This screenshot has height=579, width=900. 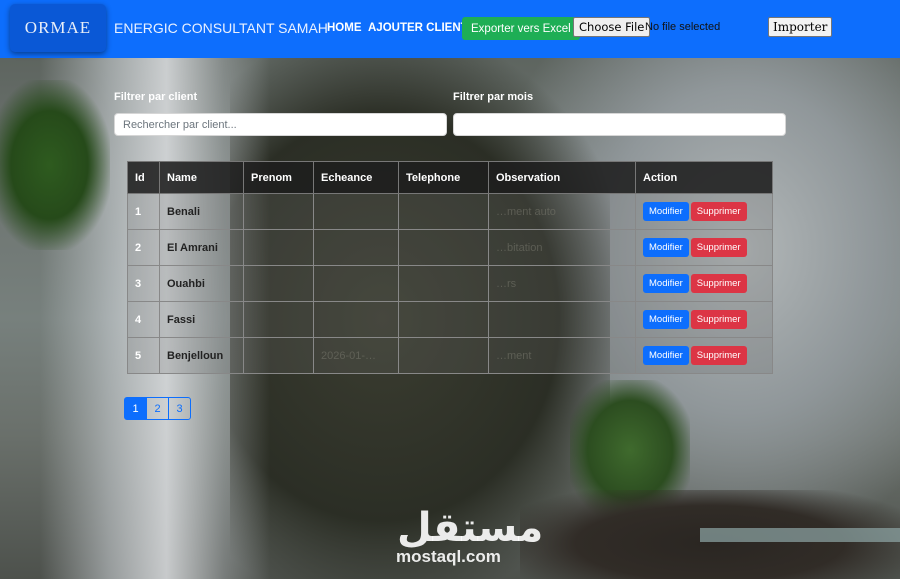 What do you see at coordinates (470, 528) in the screenshot?
I see `watermark-arabic: مستقل` at bounding box center [470, 528].